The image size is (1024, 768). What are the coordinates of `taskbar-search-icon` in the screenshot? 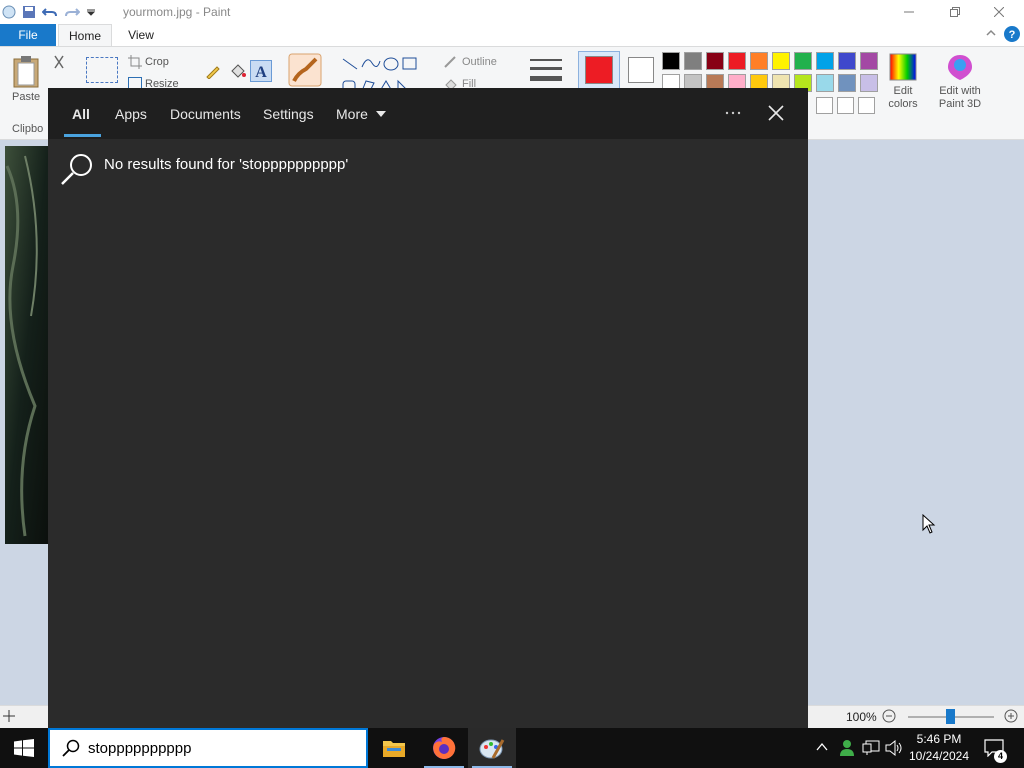 It's located at (71, 748).